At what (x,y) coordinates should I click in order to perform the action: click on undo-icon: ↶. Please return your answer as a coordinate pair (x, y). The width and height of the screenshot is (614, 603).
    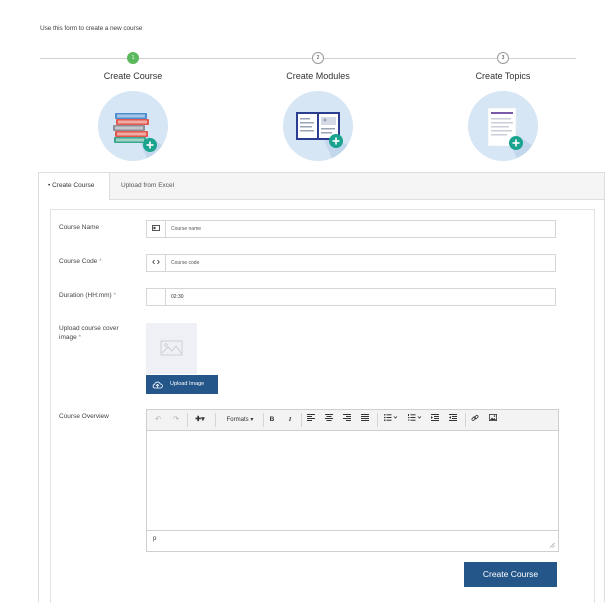
    Looking at the image, I should click on (158, 420).